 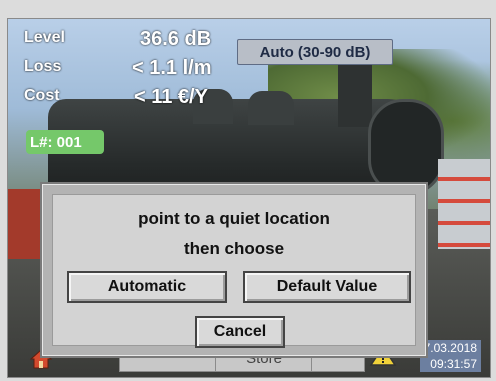 What do you see at coordinates (42, 95) in the screenshot?
I see `cost-label: Cost` at bounding box center [42, 95].